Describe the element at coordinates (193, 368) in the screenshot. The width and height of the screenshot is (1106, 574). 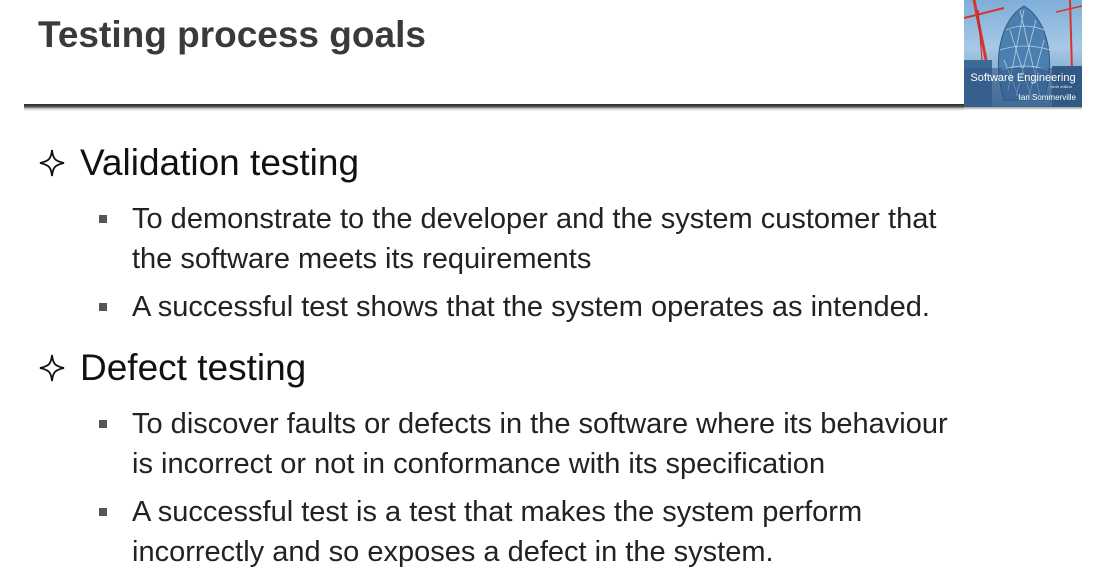
I see `section-heading: Defect testing` at that location.